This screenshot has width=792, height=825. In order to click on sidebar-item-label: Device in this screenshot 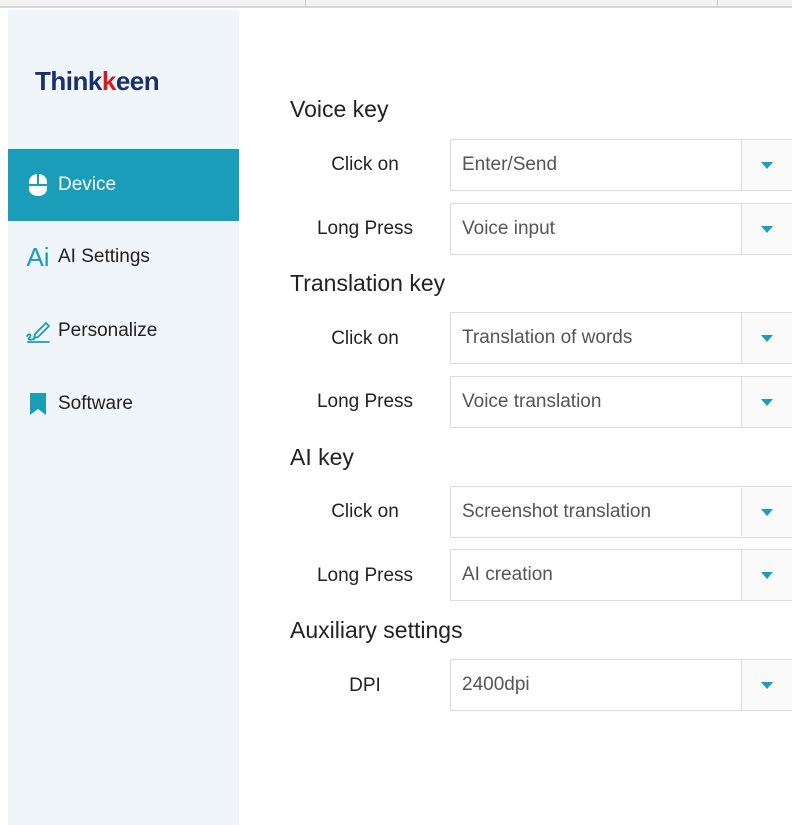, I will do `click(87, 184)`.